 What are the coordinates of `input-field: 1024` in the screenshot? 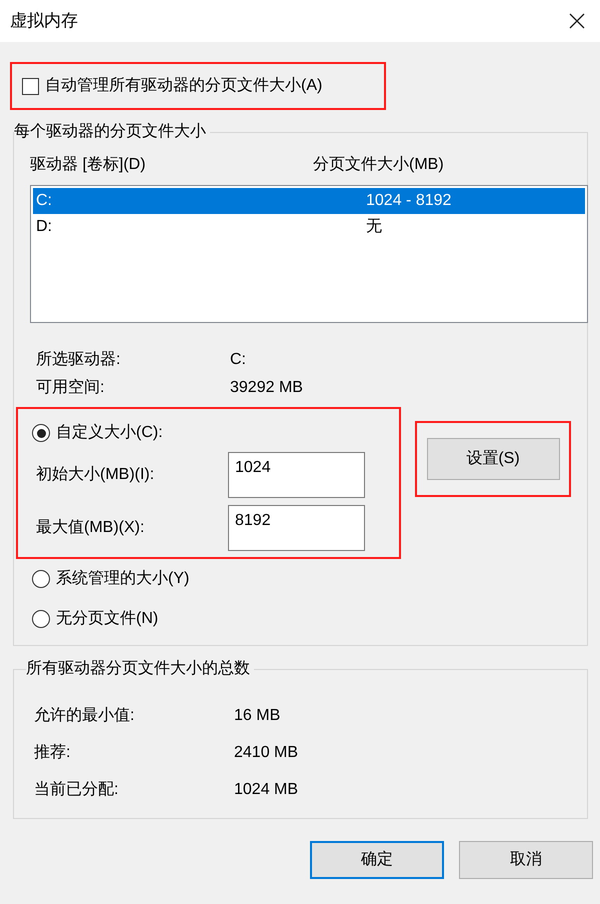 It's located at (296, 475).